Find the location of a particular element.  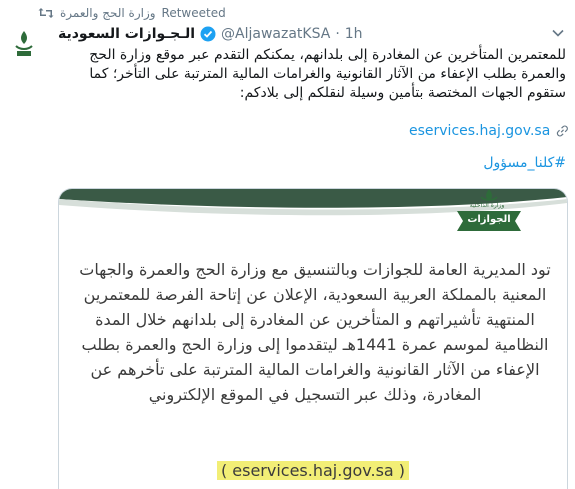

hashtag-link: #كلنا_مسؤول is located at coordinates (524, 163).